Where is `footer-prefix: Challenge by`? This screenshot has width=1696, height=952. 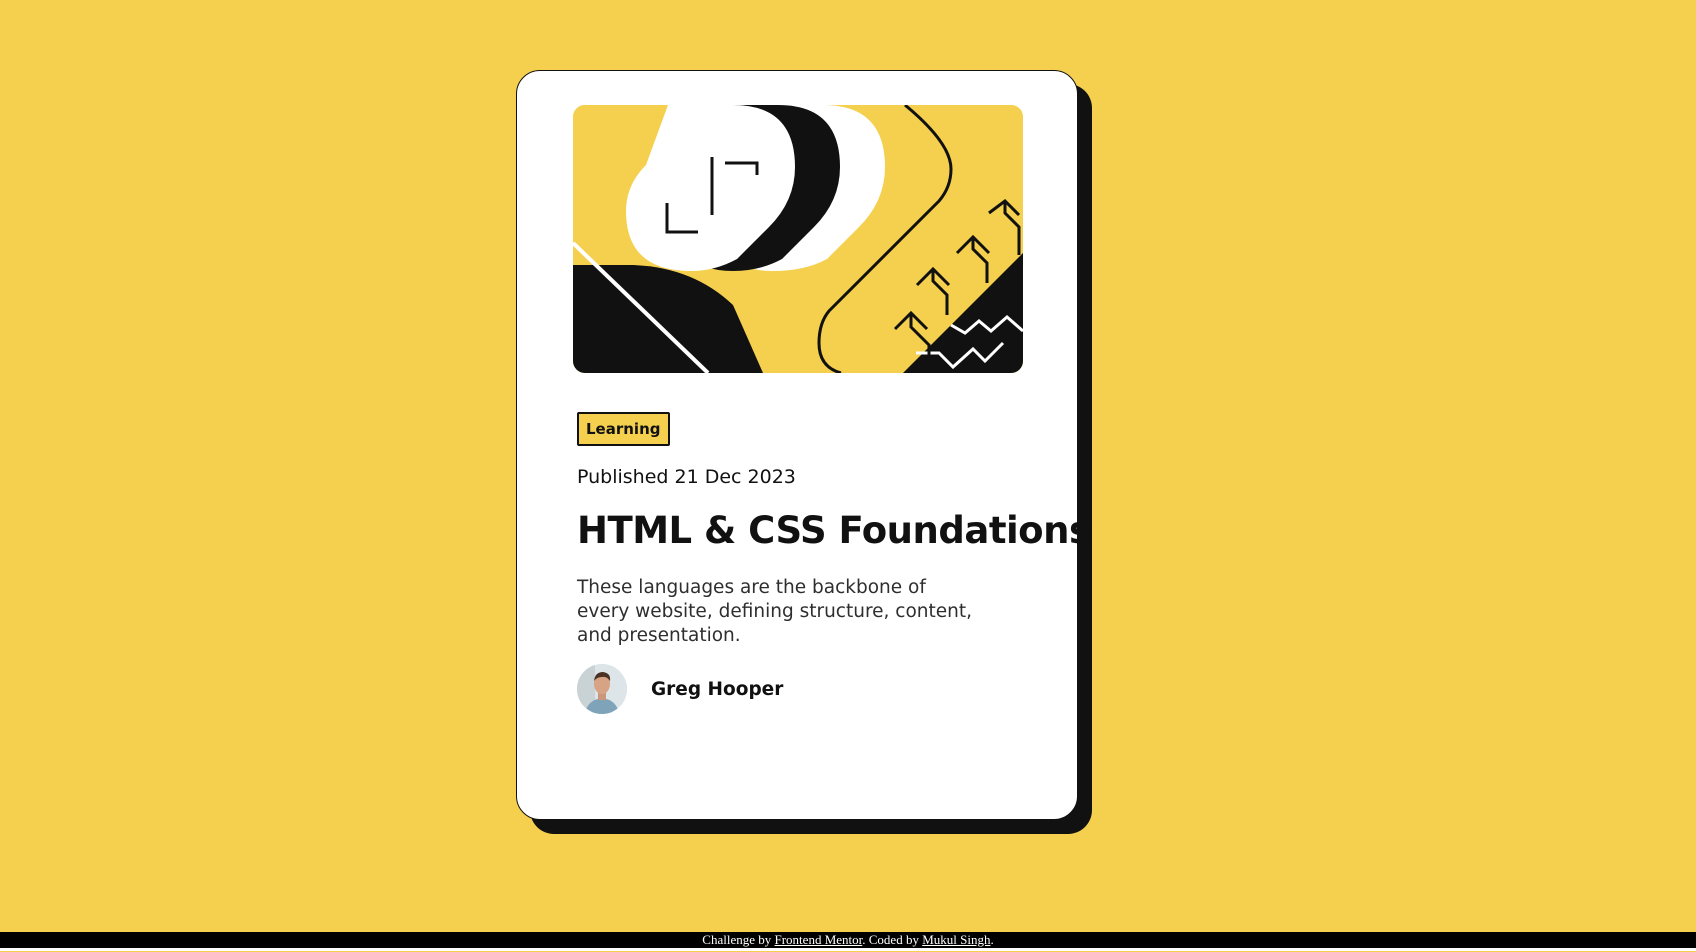 footer-prefix: Challenge by is located at coordinates (738, 939).